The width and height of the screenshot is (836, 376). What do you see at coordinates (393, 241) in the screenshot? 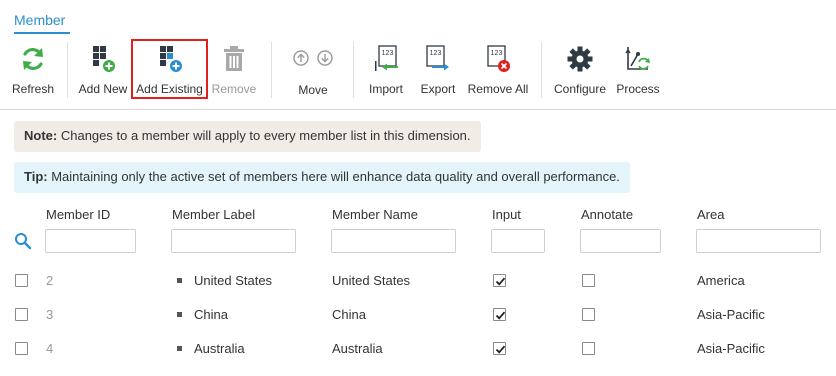
I see `filter-member-name` at bounding box center [393, 241].